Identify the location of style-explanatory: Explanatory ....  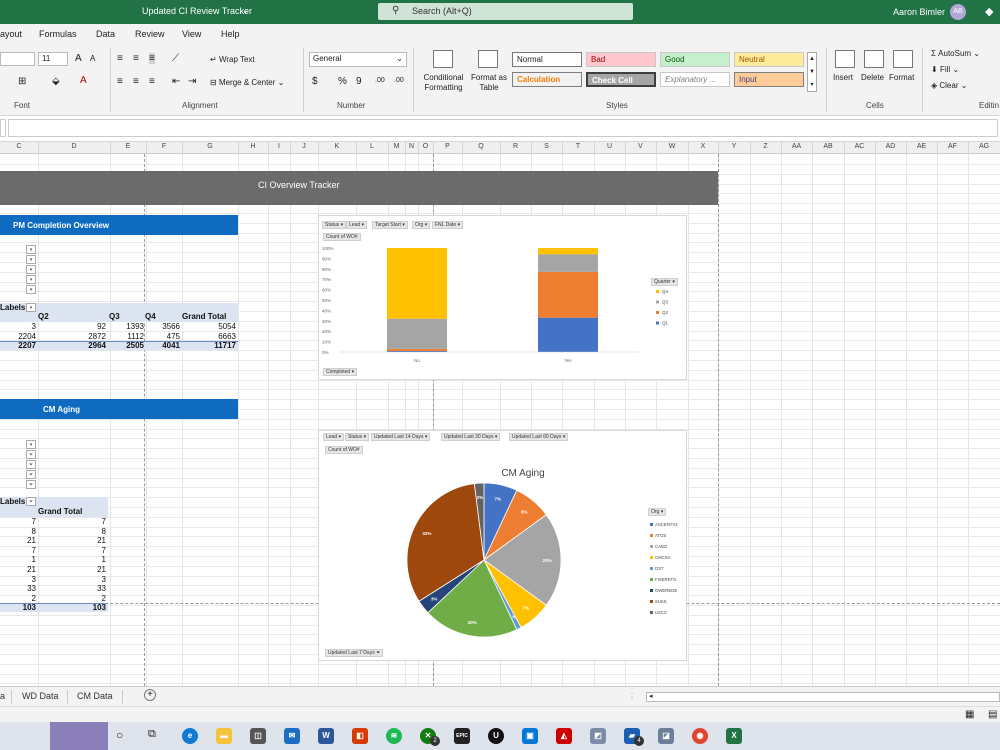
(695, 79).